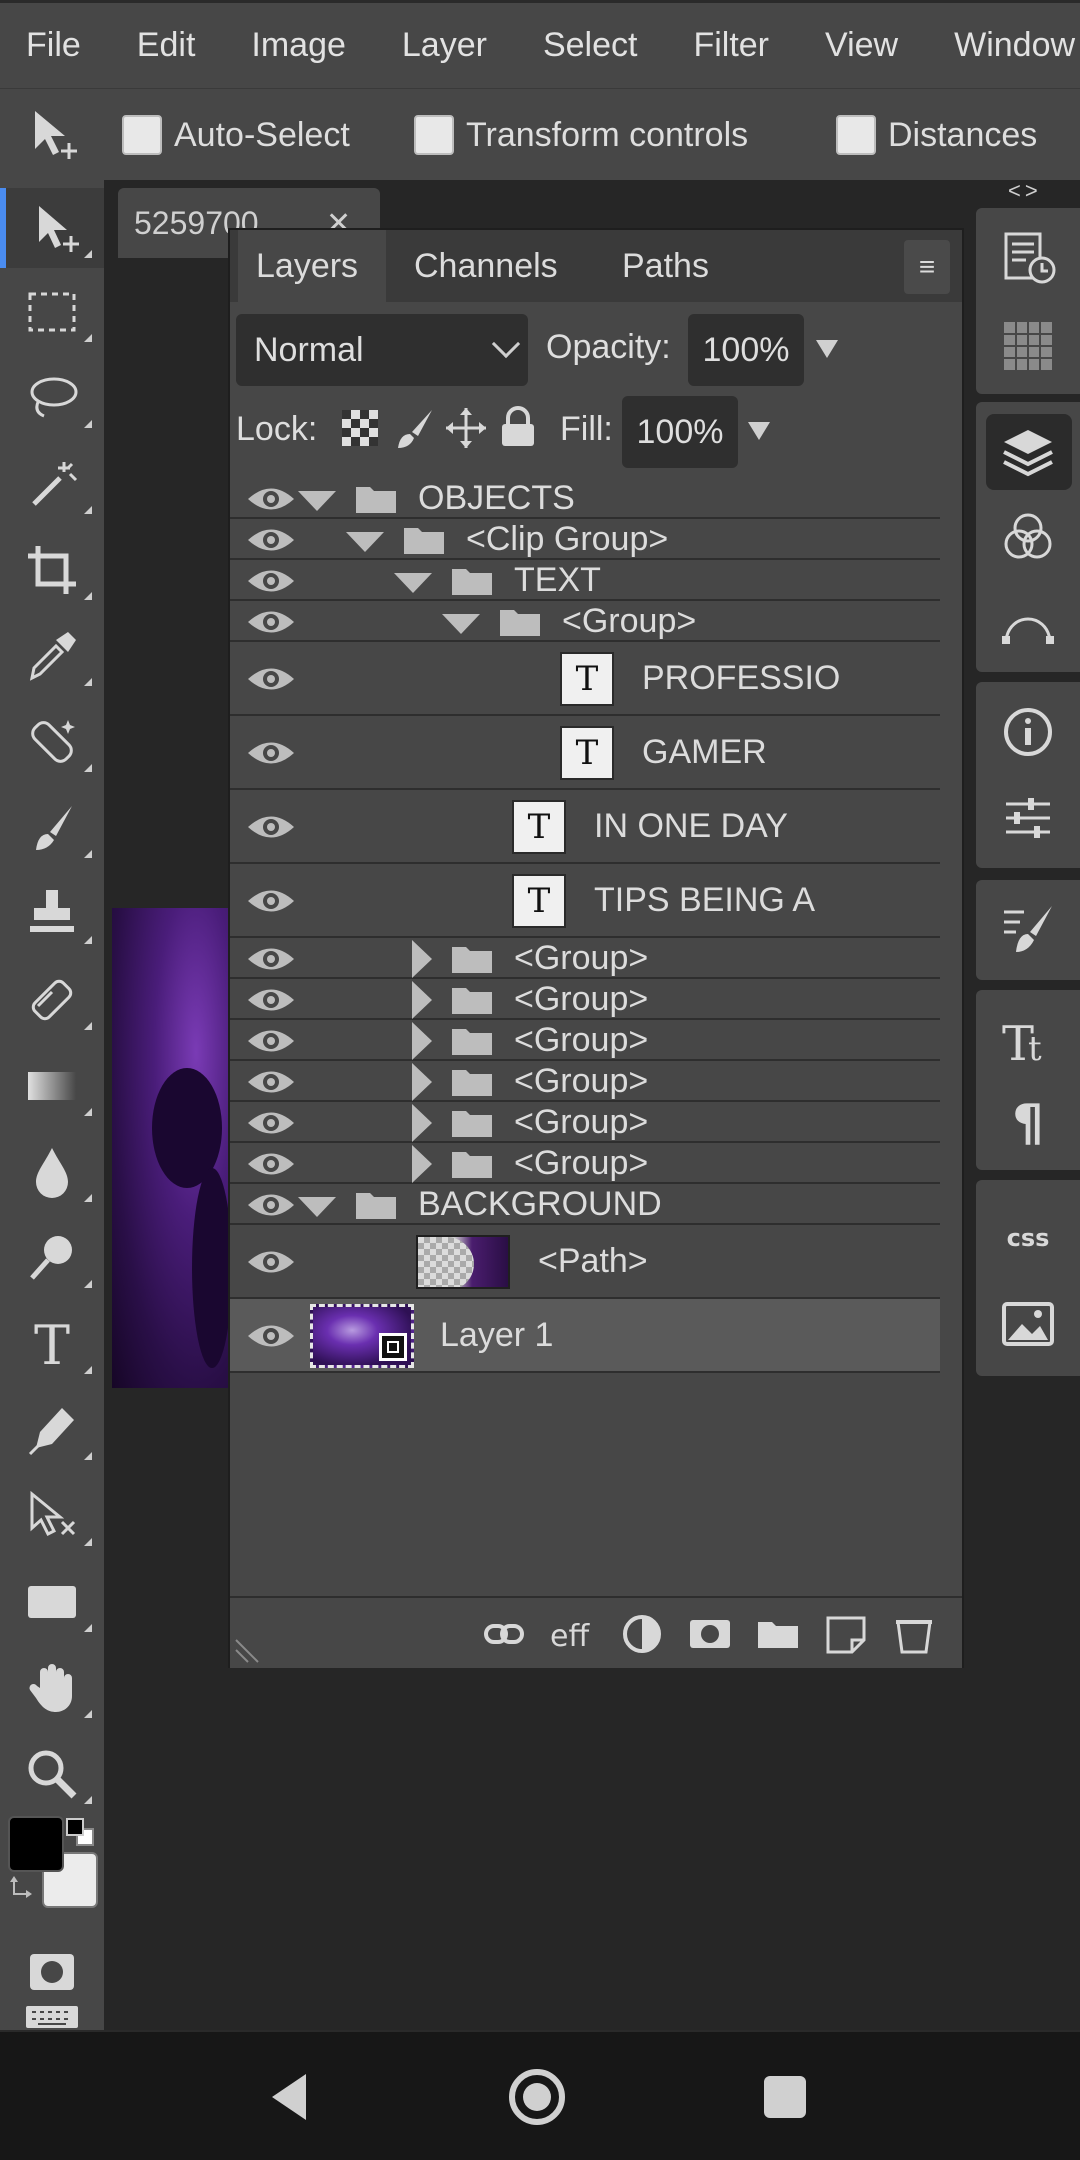  I want to click on layer-row: <Clip Group>, so click(585, 539).